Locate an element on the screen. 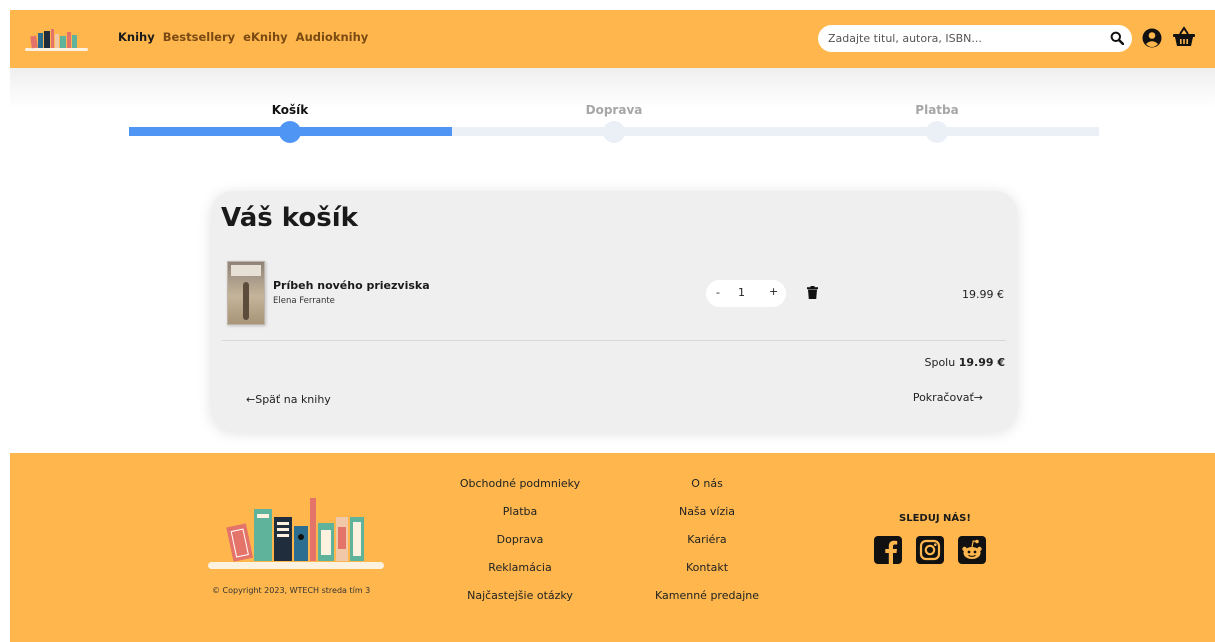 This screenshot has width=1215, height=642. reddit-icon is located at coordinates (972, 550).